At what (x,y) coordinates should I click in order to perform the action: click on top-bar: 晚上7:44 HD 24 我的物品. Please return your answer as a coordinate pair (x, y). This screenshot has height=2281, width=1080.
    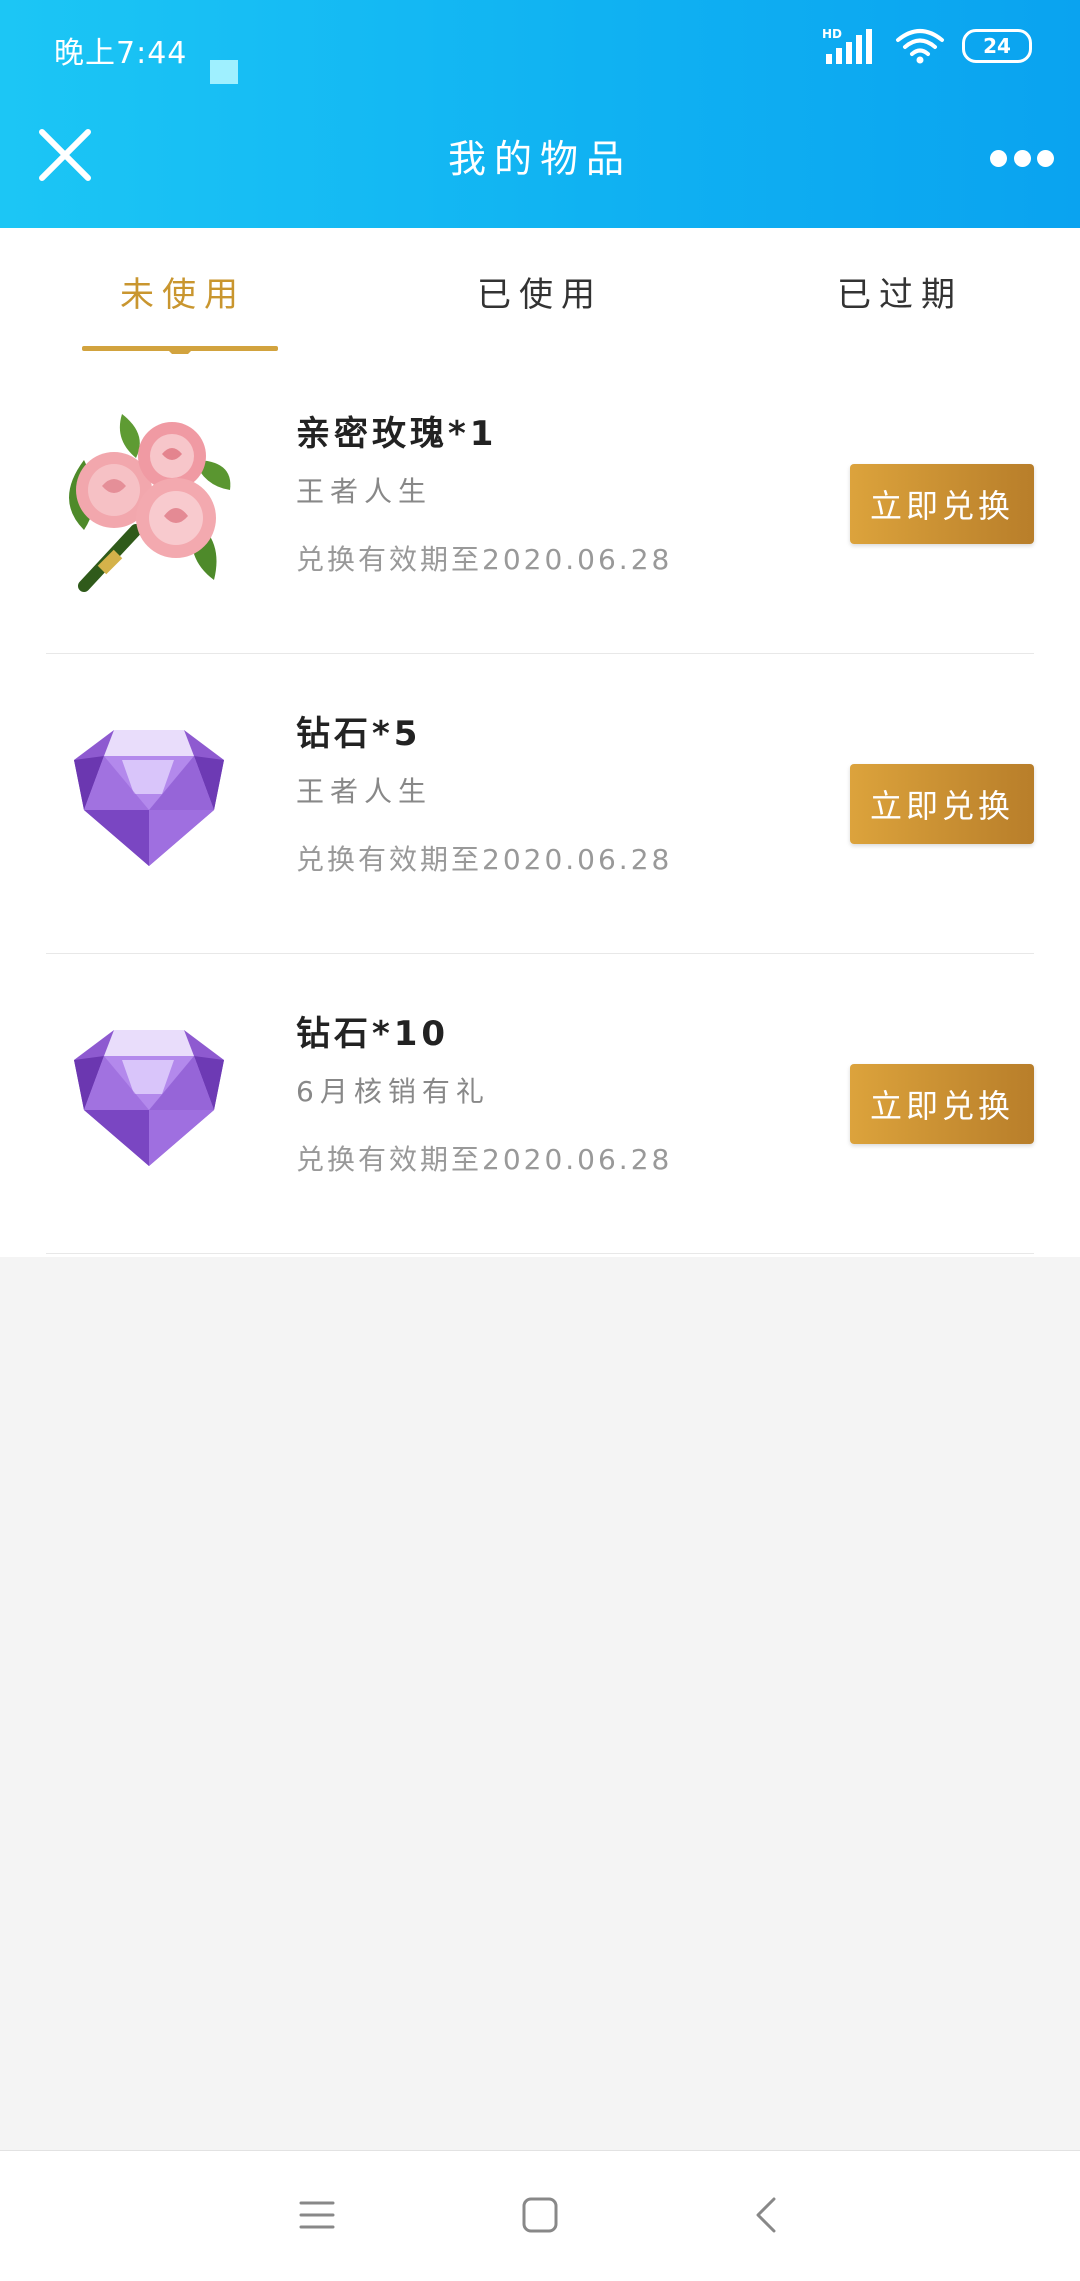
    Looking at the image, I should click on (540, 114).